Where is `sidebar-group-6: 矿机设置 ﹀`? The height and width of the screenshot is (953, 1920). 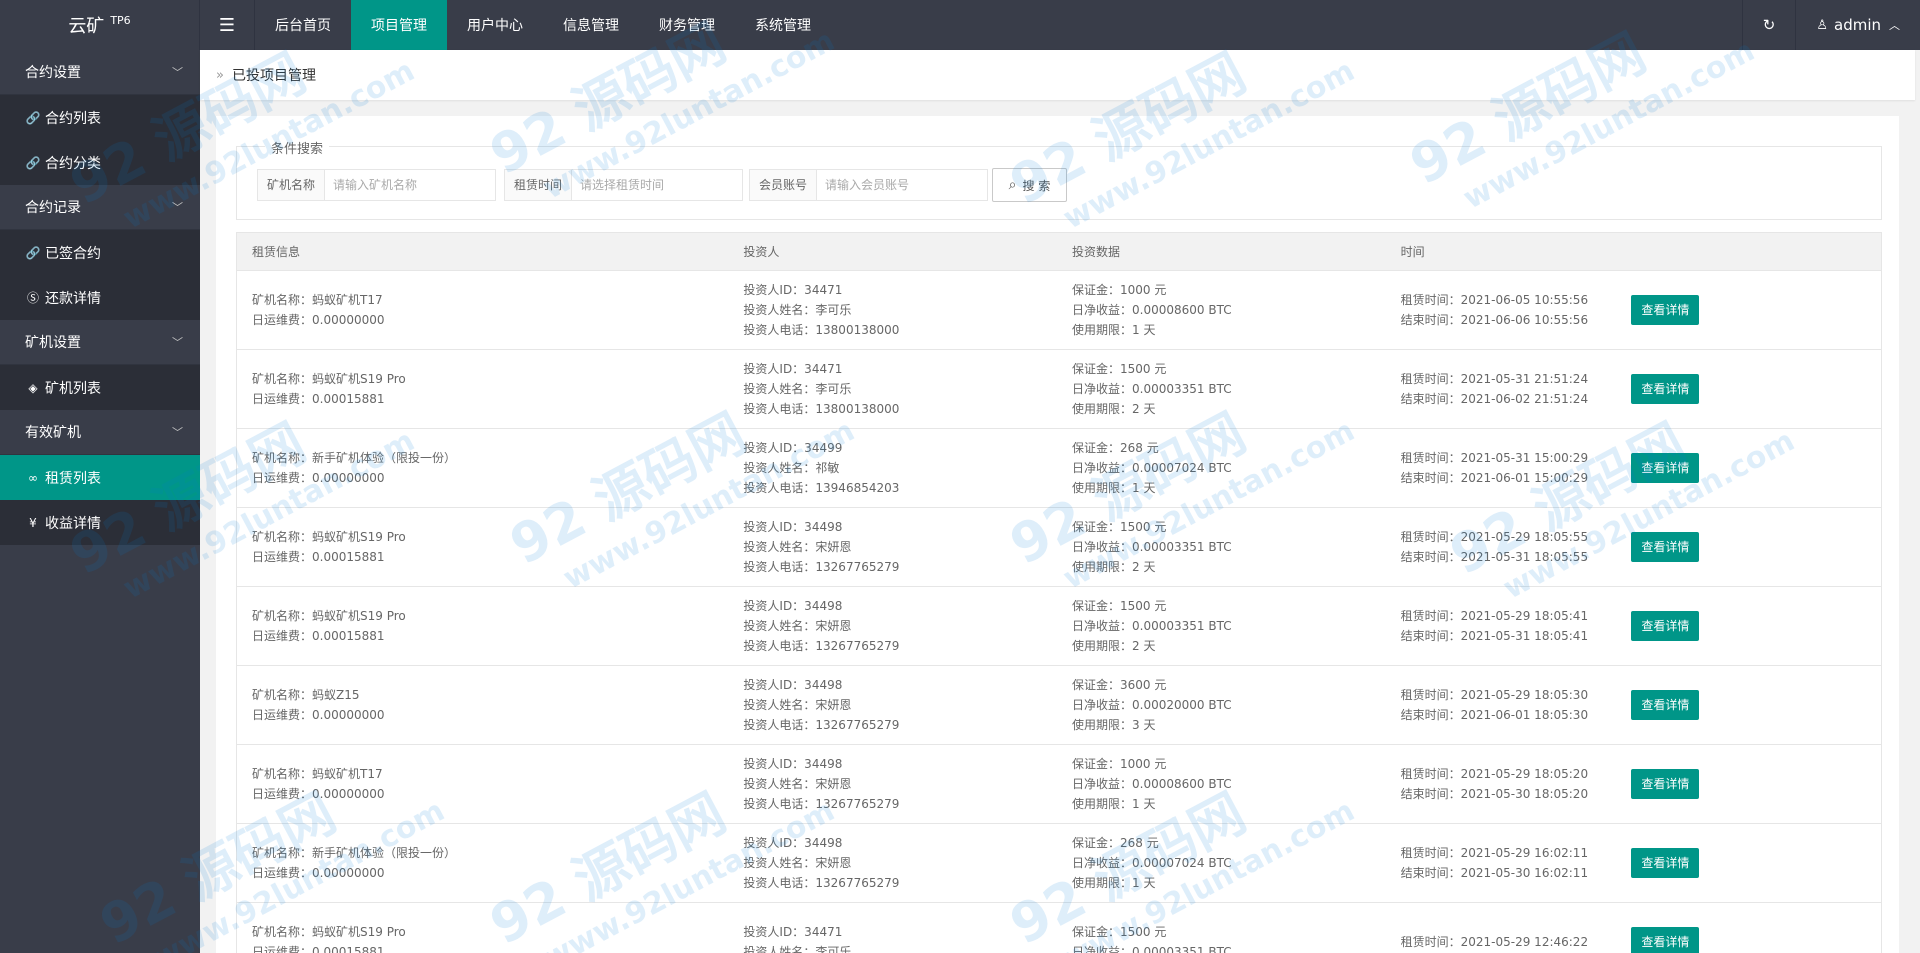 sidebar-group-6: 矿机设置 ﹀ is located at coordinates (100, 342).